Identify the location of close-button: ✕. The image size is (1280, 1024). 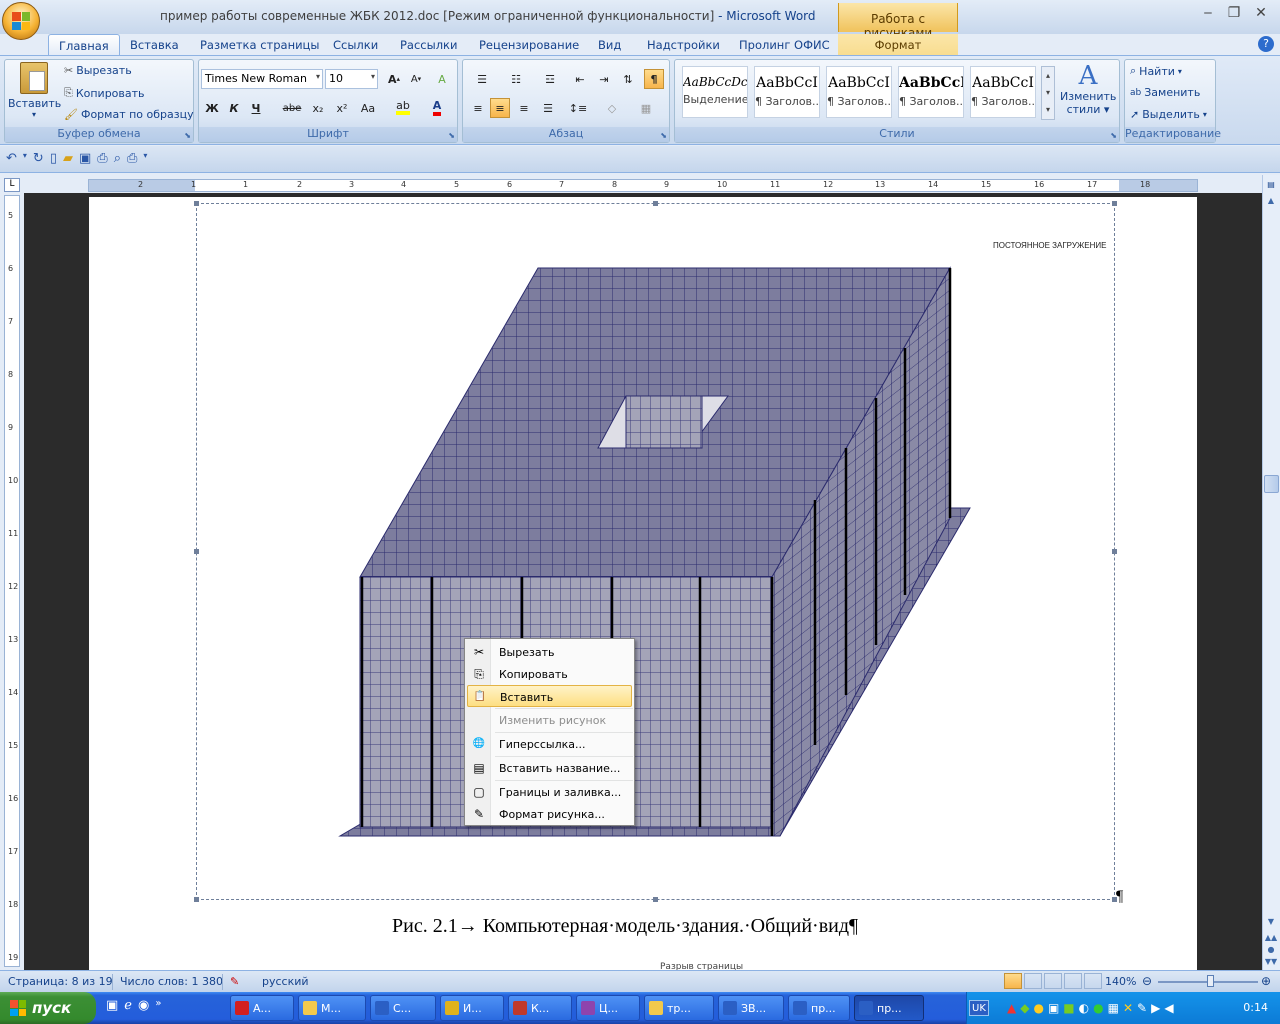
(1261, 14).